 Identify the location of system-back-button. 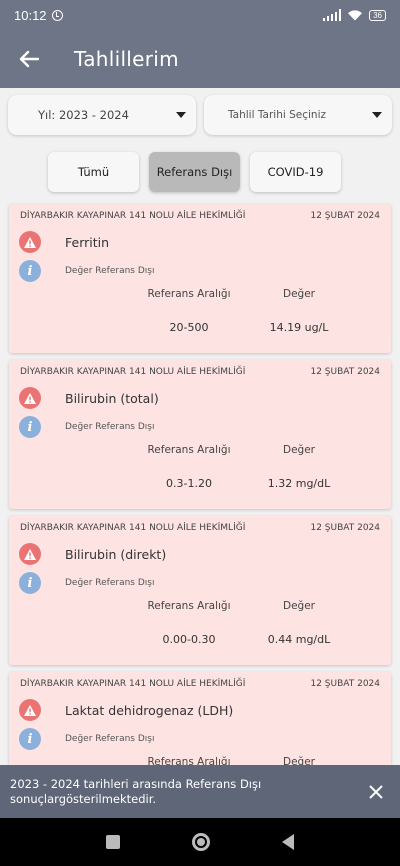
(288, 842).